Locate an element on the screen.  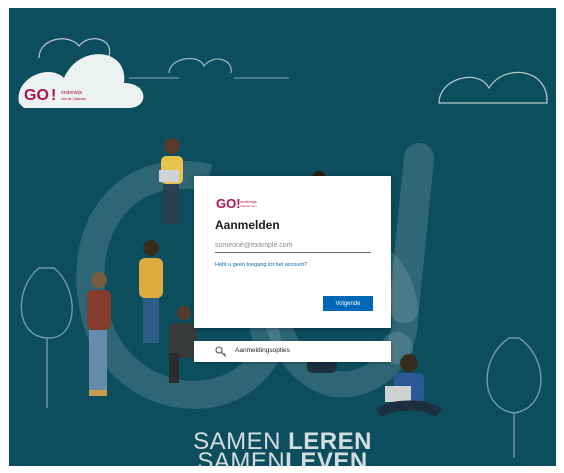
svg-text: Vlaamse Gem. is located at coordinates (248, 206).